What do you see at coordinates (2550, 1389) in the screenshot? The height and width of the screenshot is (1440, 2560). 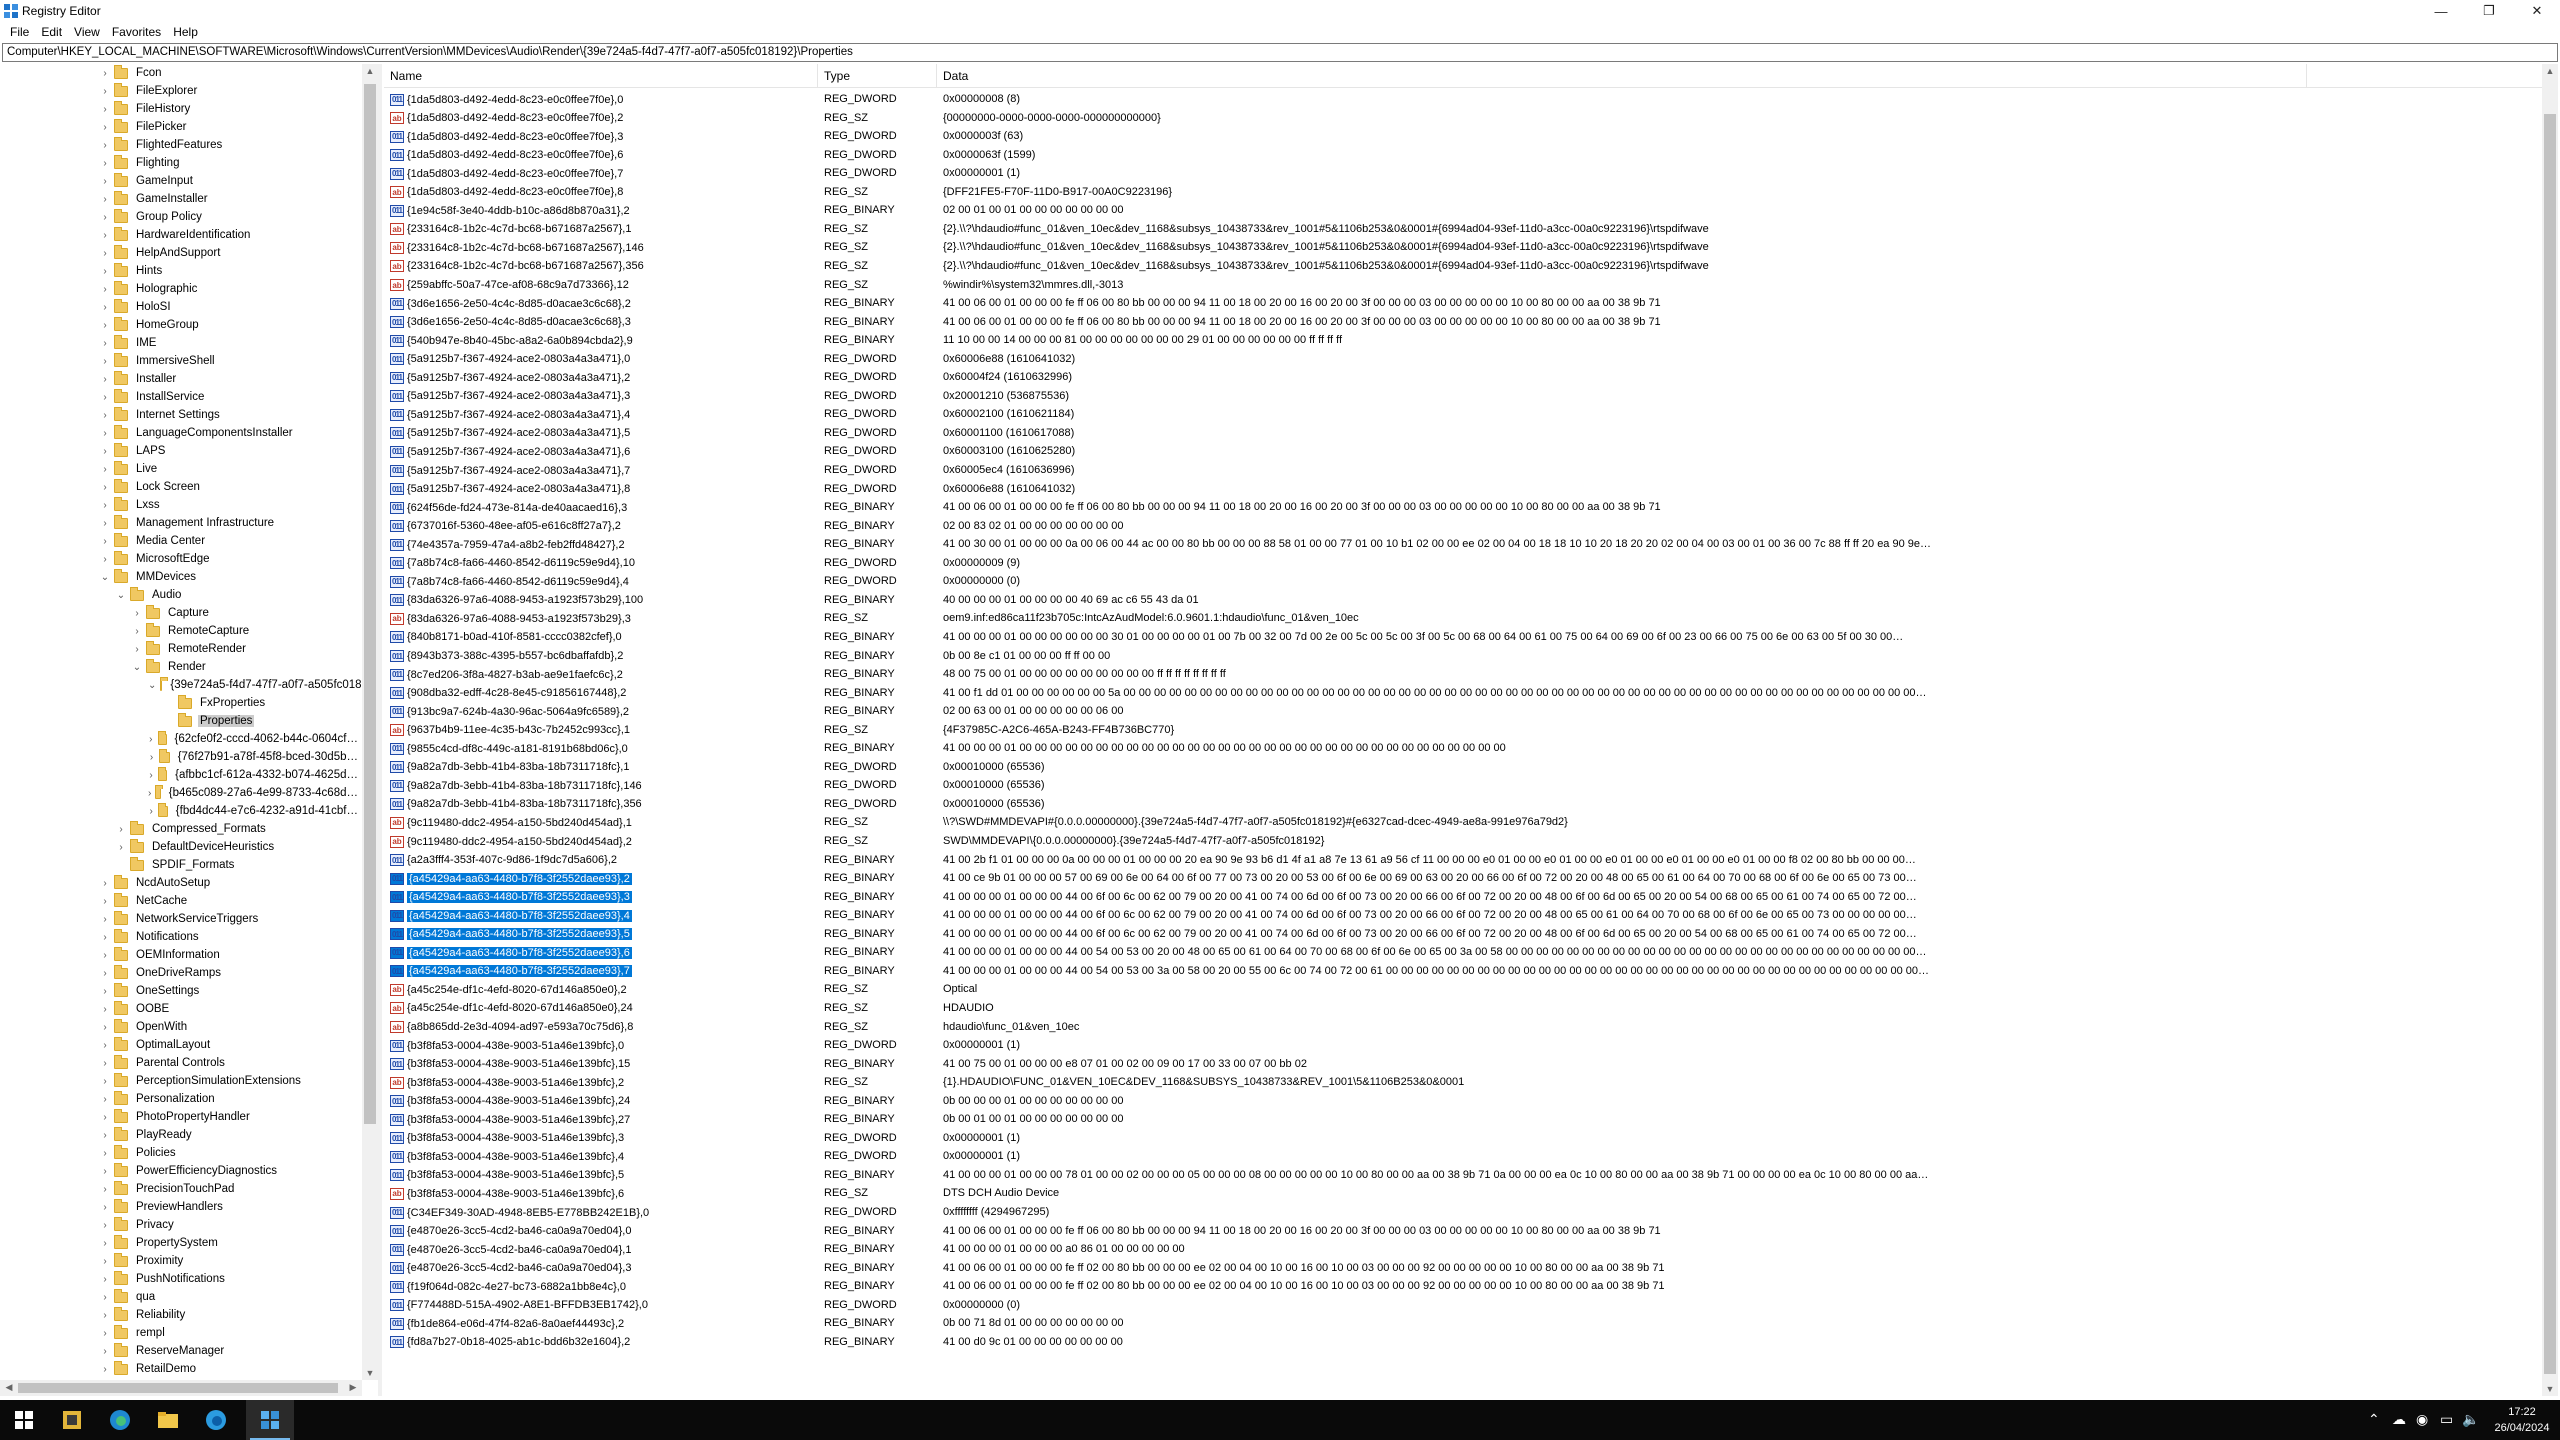 I see `scroll-down-icon: ▼` at bounding box center [2550, 1389].